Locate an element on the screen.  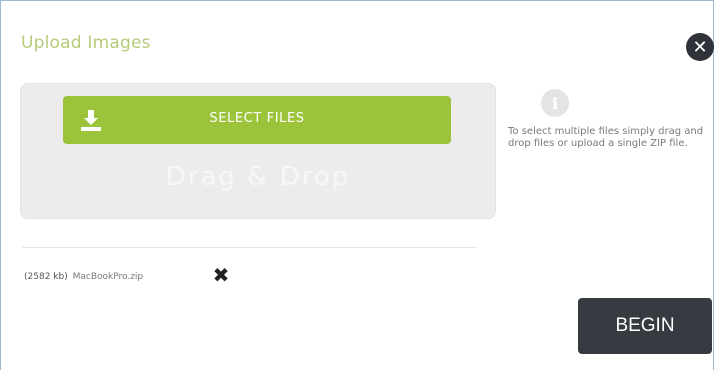
remove-file-icon: ✖ is located at coordinates (221, 275).